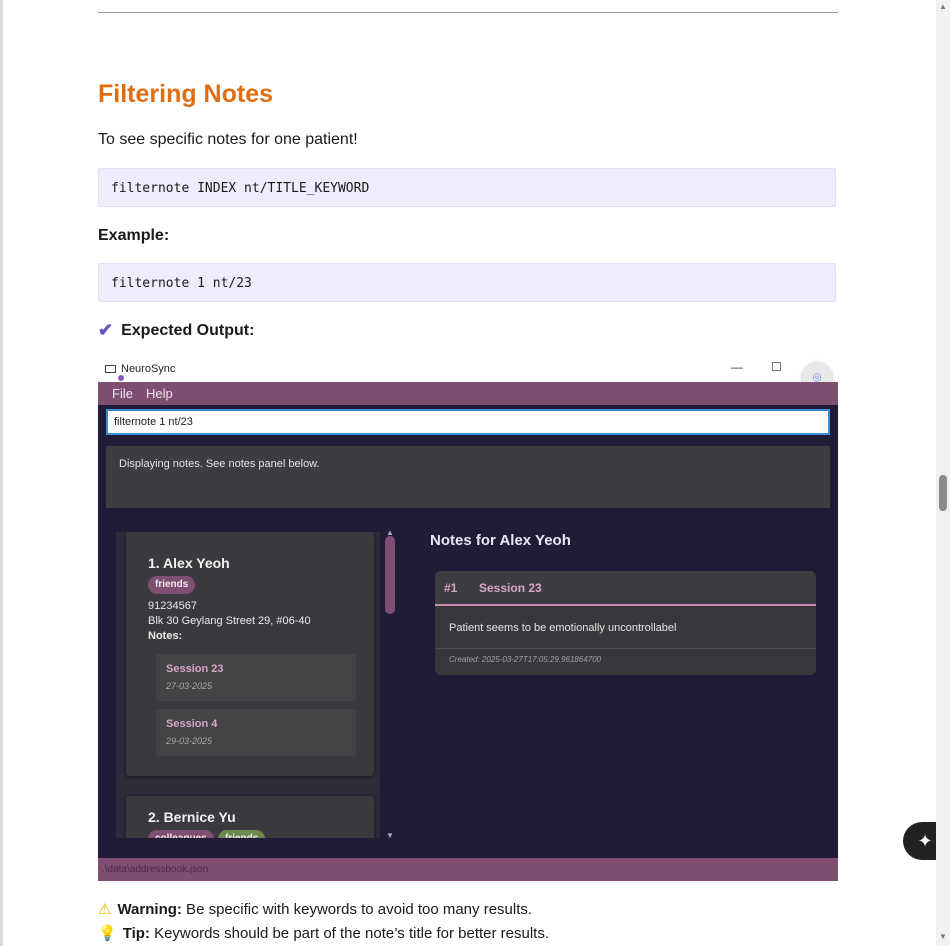 This screenshot has height=946, width=950. What do you see at coordinates (1, 473) in the screenshot?
I see `left-edge` at bounding box center [1, 473].